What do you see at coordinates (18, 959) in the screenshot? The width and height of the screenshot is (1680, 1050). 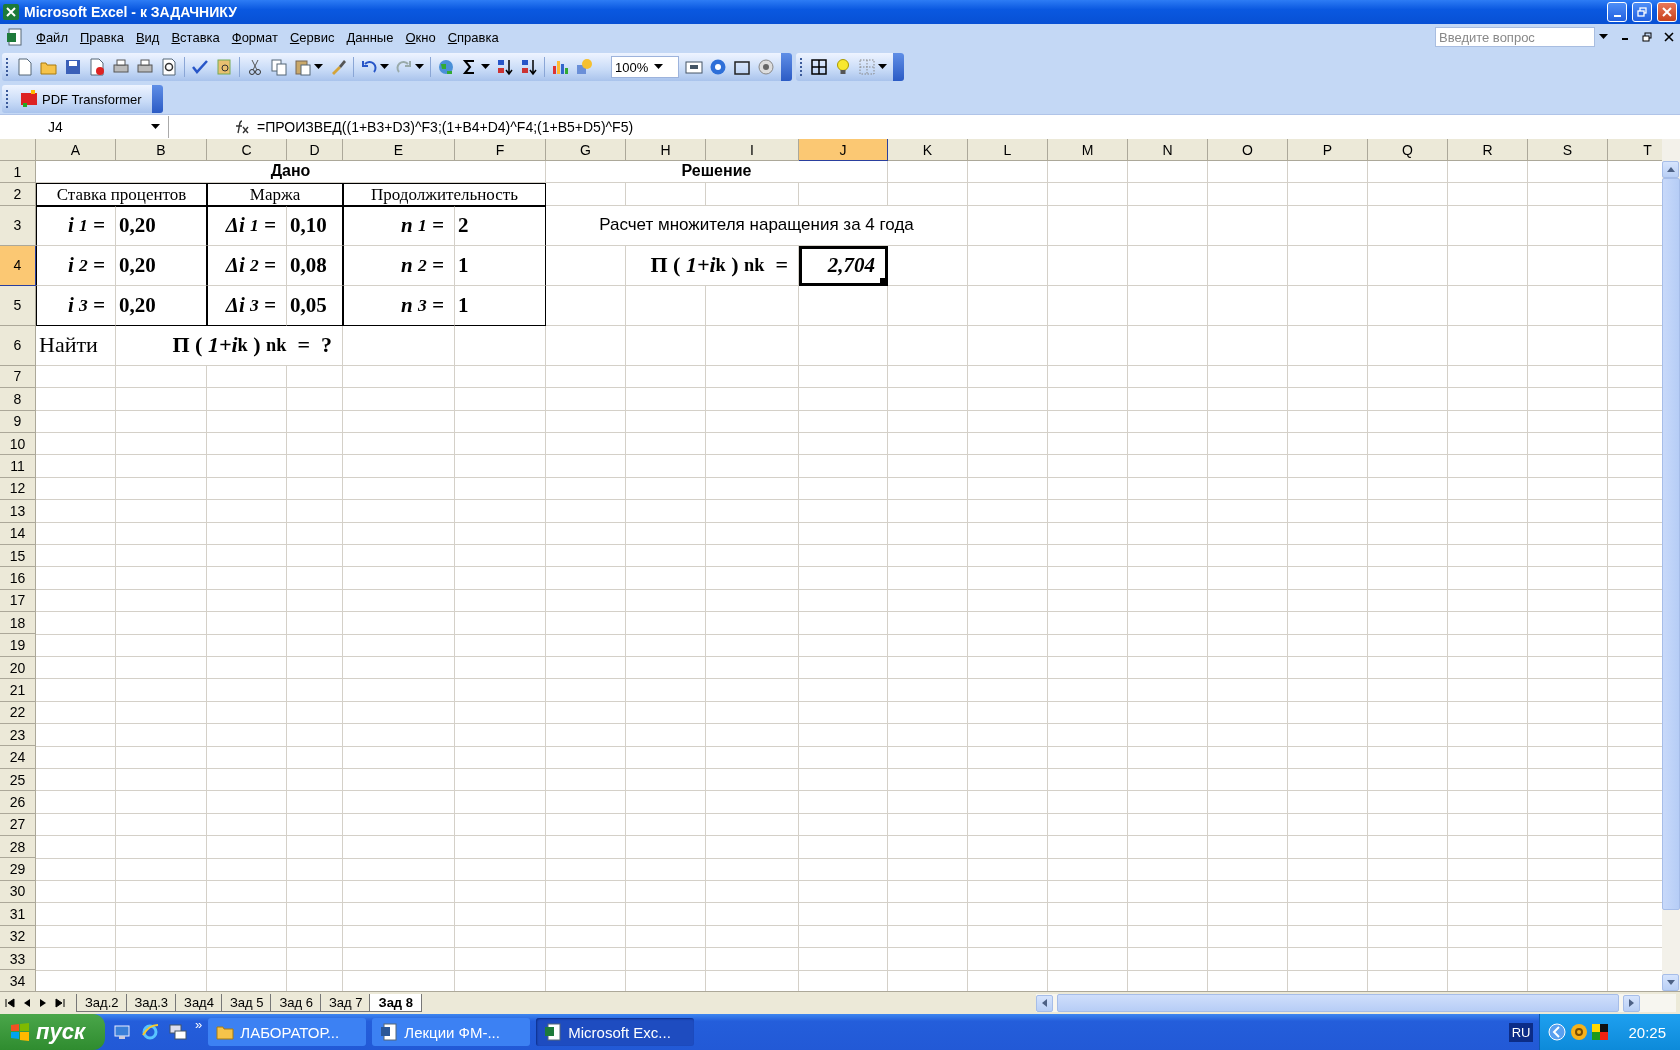 I see `row-header: 33` at bounding box center [18, 959].